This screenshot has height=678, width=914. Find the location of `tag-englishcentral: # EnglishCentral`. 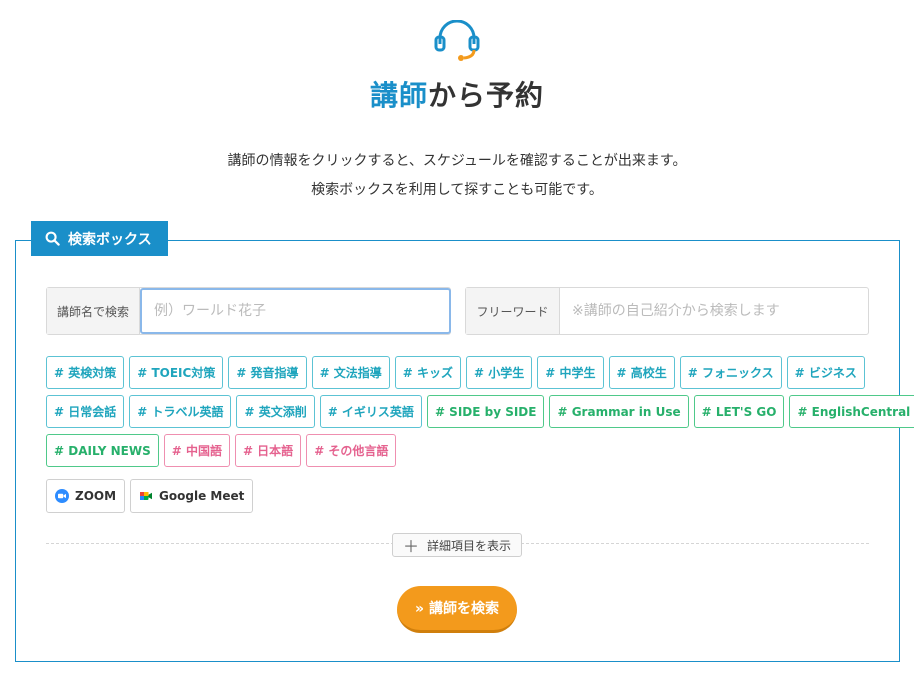

tag-englishcentral: # EnglishCentral is located at coordinates (851, 411).